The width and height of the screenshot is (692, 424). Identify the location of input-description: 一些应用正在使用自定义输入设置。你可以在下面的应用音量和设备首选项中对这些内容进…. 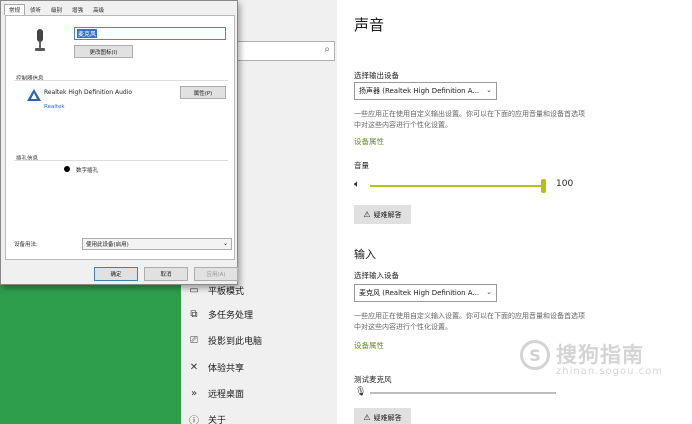
(469, 321).